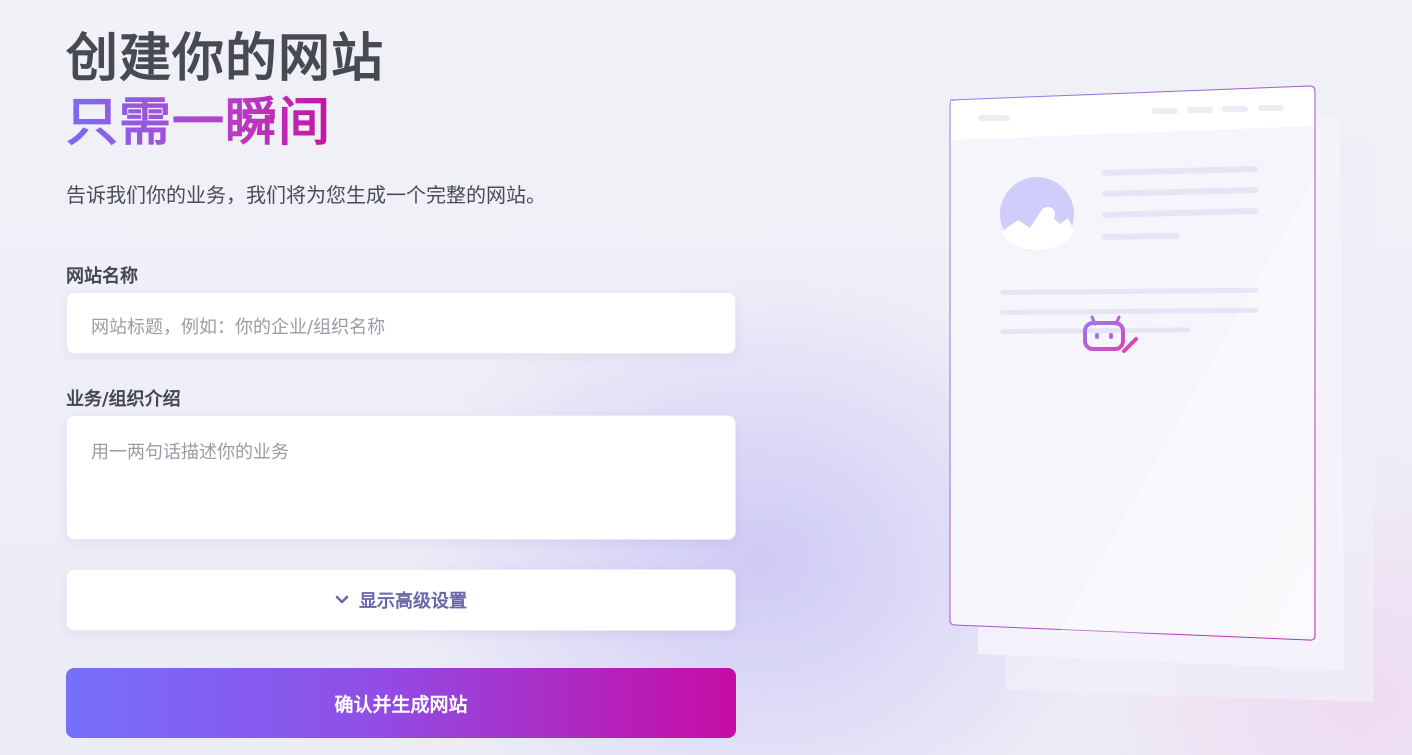 Image resolution: width=1412 pixels, height=755 pixels. Describe the element at coordinates (413, 601) in the screenshot. I see `show-advanced-settings-label: 显示高级设置` at that location.